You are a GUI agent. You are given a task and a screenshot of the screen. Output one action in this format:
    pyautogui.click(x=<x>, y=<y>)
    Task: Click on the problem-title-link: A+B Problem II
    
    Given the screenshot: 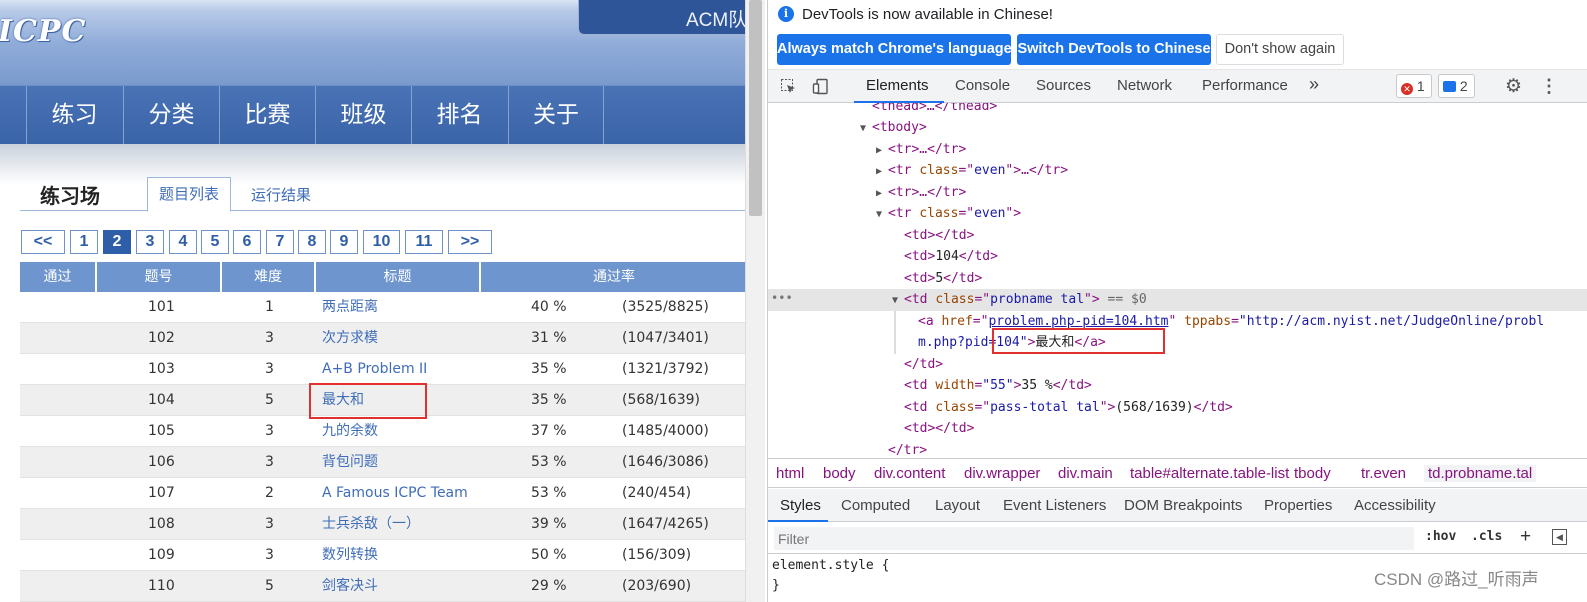 What is the action you would take?
    pyautogui.click(x=374, y=369)
    